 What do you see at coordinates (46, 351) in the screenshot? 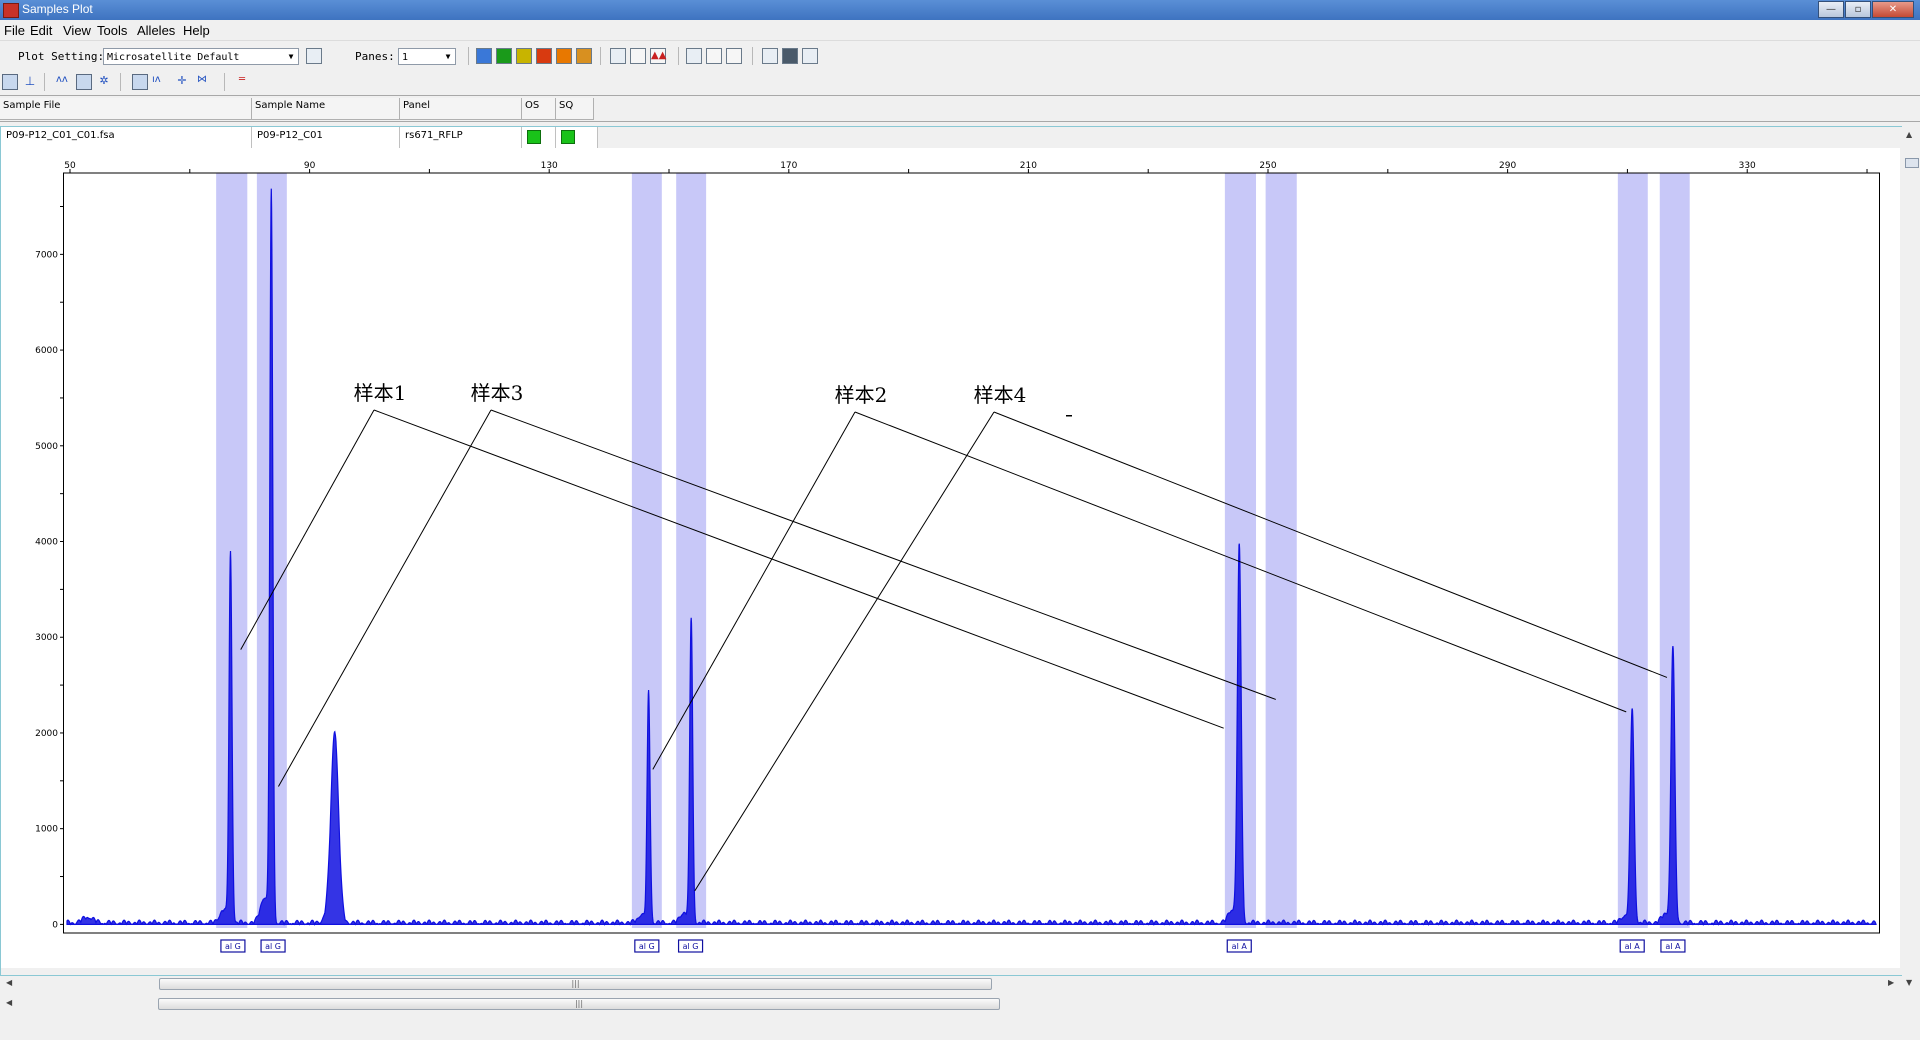
I see `y-tick-label: 6000` at bounding box center [46, 351].